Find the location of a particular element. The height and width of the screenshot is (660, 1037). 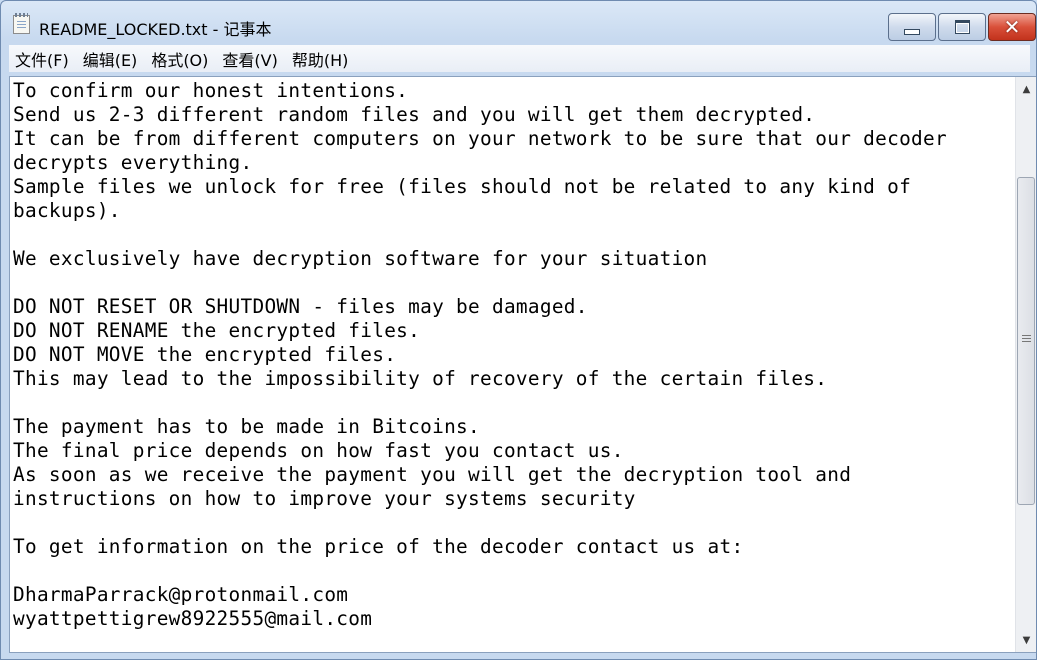

text-line: DO NOT MOVE the encrypted files. is located at coordinates (205, 354).